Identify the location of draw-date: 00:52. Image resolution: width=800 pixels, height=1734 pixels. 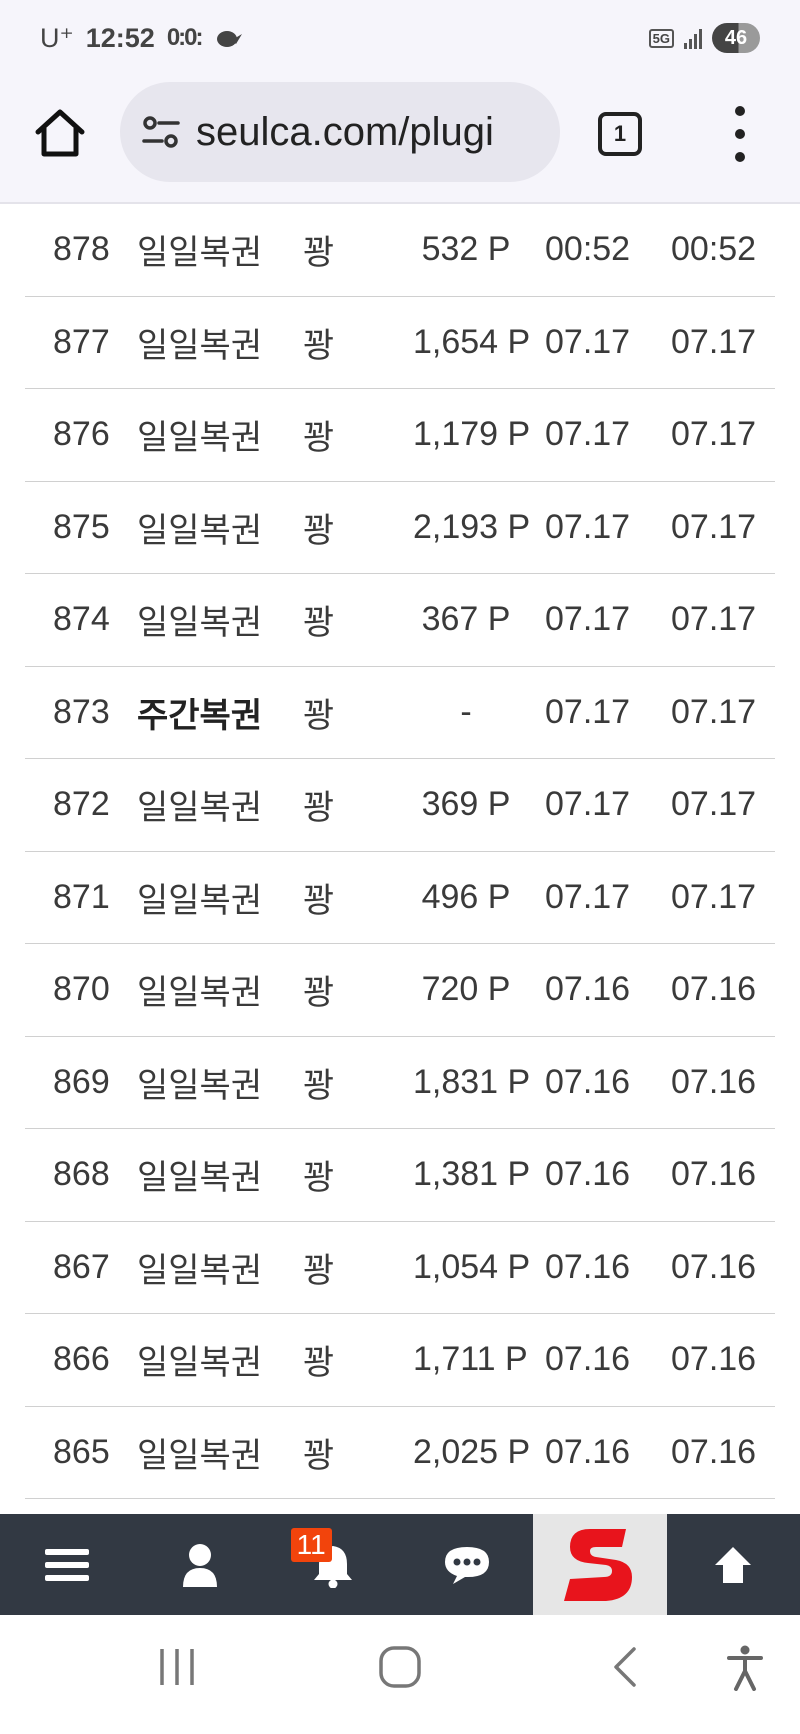
(588, 249).